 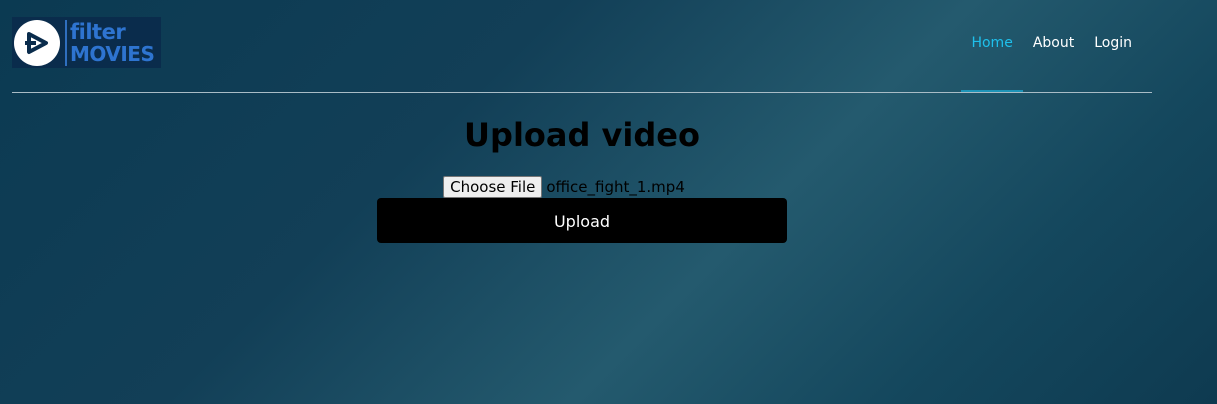 I want to click on nav-home: Home, so click(x=992, y=63).